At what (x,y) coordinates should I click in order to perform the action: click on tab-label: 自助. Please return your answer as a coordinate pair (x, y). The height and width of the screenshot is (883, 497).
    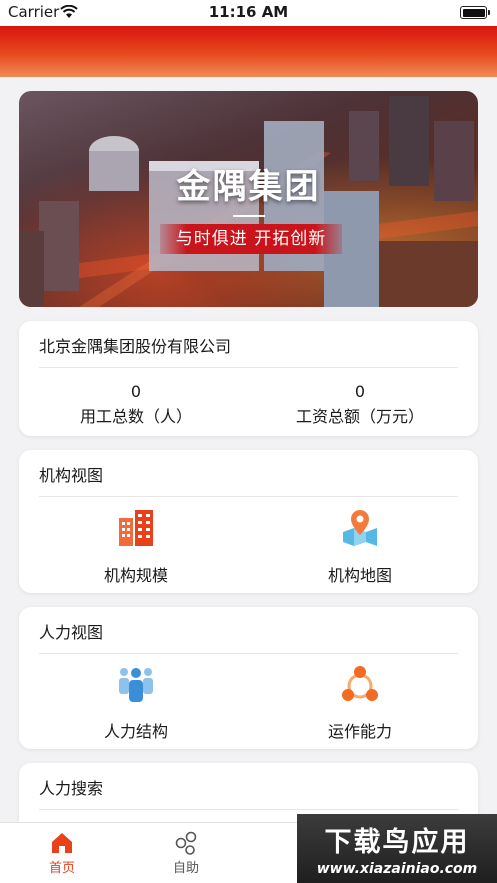
    Looking at the image, I should click on (185, 868).